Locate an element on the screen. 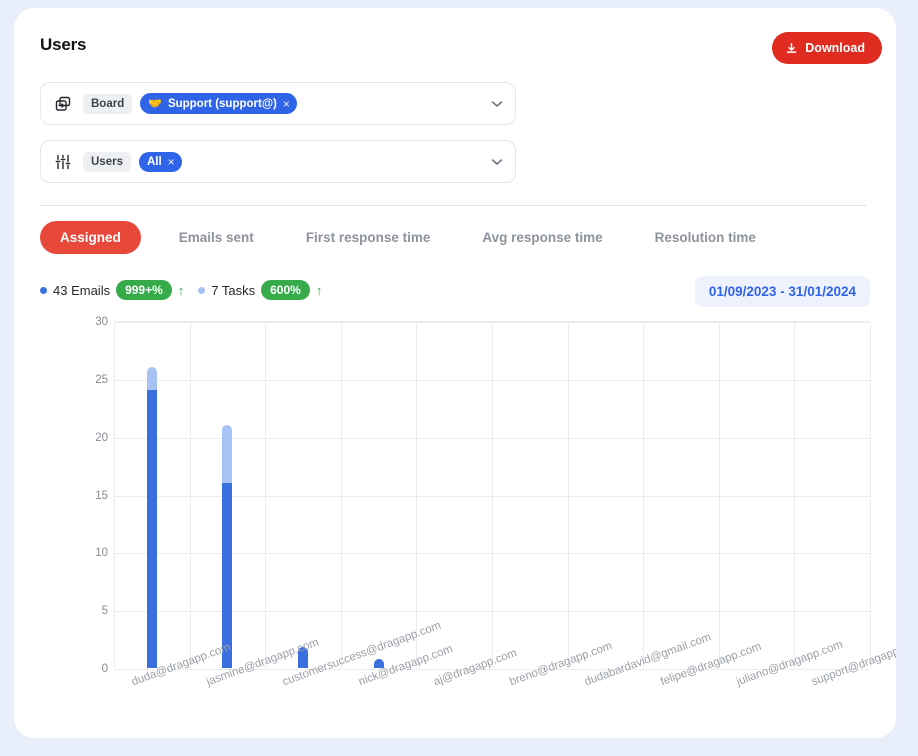 Image resolution: width=918 pixels, height=756 pixels. tab-resolution-time: Resolution time is located at coordinates (705, 237).